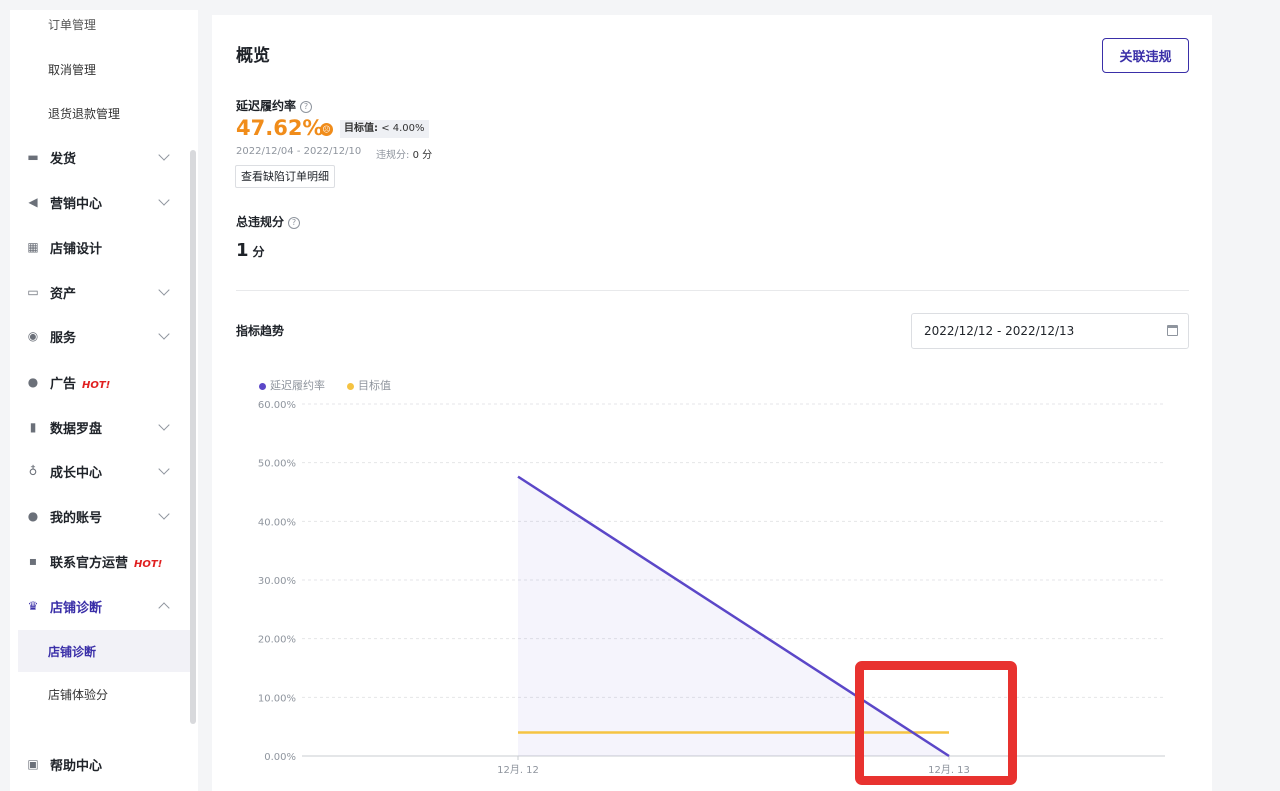 The image size is (1280, 791). I want to click on sidebar-subitem-diagnosis-active: 店铺诊断, so click(105, 651).